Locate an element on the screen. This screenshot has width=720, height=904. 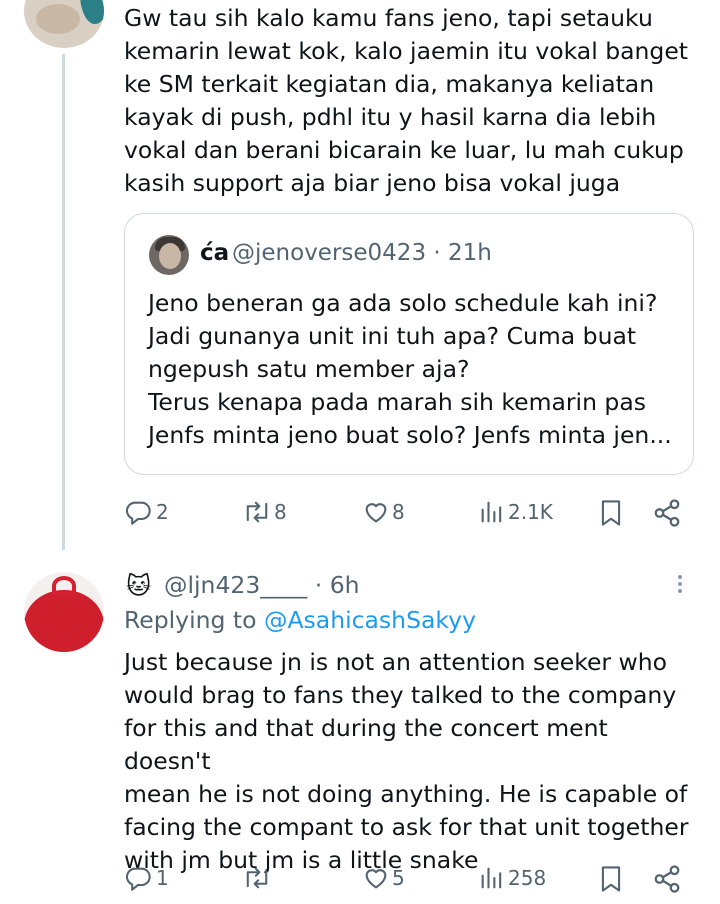
reply-button: 2 is located at coordinates (146, 512).